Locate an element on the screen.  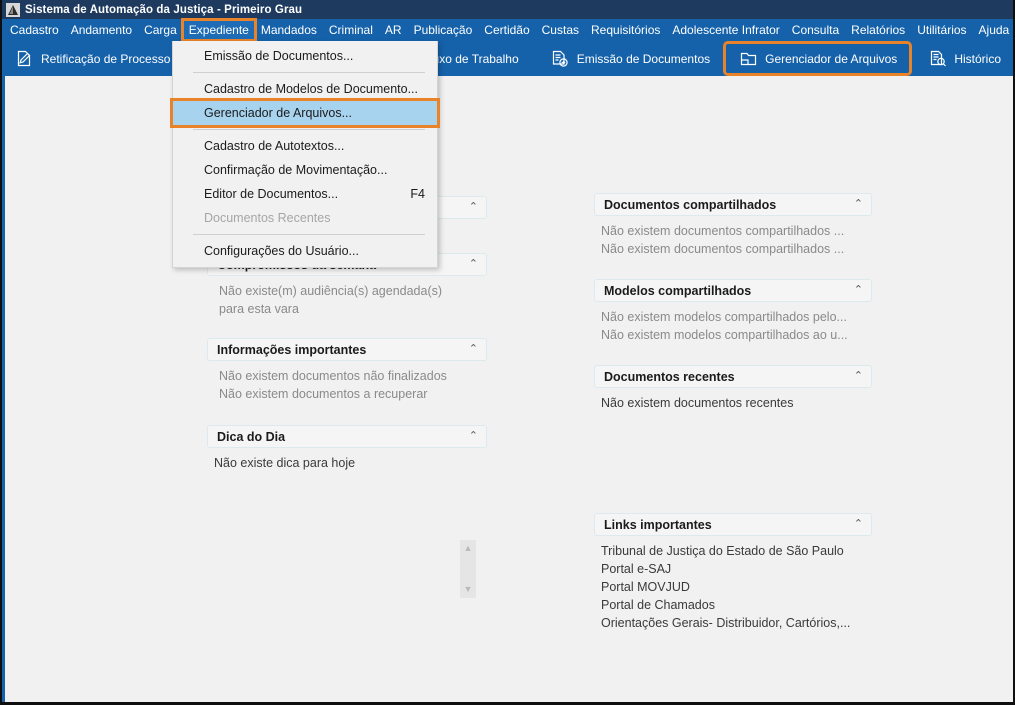
menu-cadastro: Cadastro is located at coordinates (34, 30).